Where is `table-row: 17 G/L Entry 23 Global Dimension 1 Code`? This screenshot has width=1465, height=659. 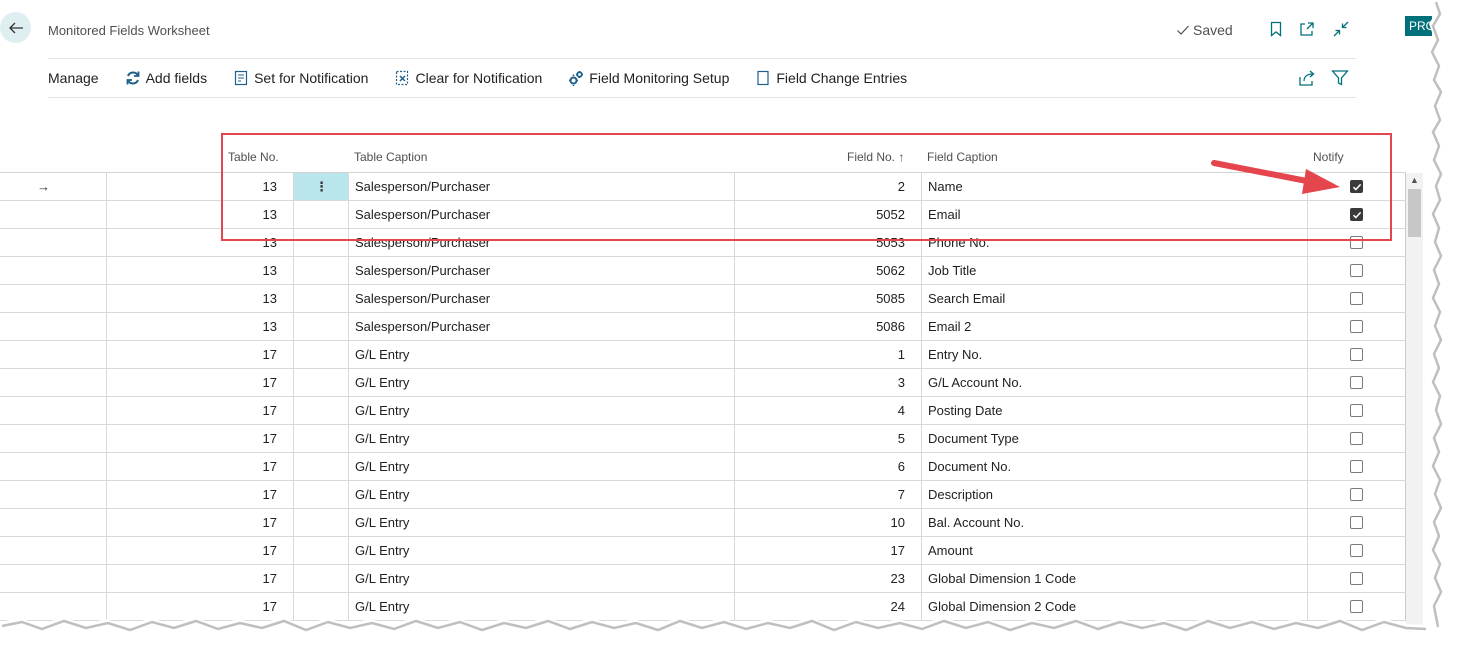
table-row: 17 G/L Entry 23 Global Dimension 1 Code is located at coordinates (703, 579).